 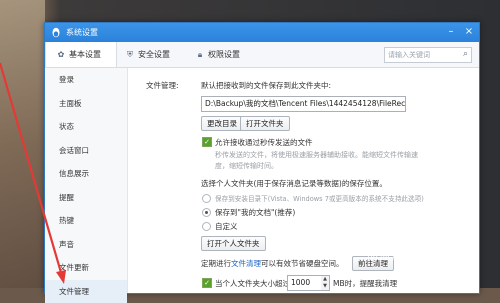 I want to click on save-location-desc: 默认把接收到的文件保存到此文件夹中:, so click(x=266, y=85).